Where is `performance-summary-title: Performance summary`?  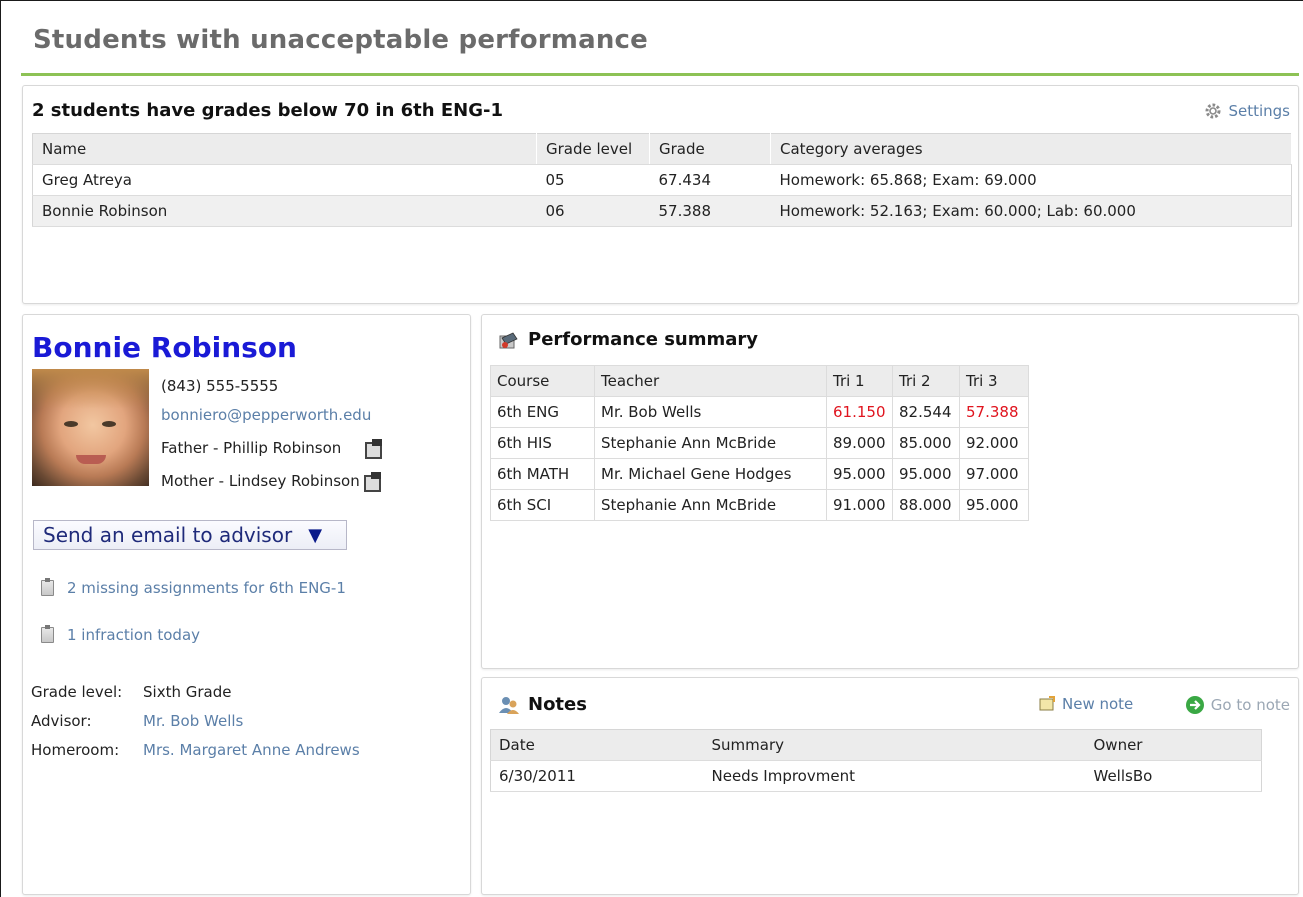 performance-summary-title: Performance summary is located at coordinates (643, 339).